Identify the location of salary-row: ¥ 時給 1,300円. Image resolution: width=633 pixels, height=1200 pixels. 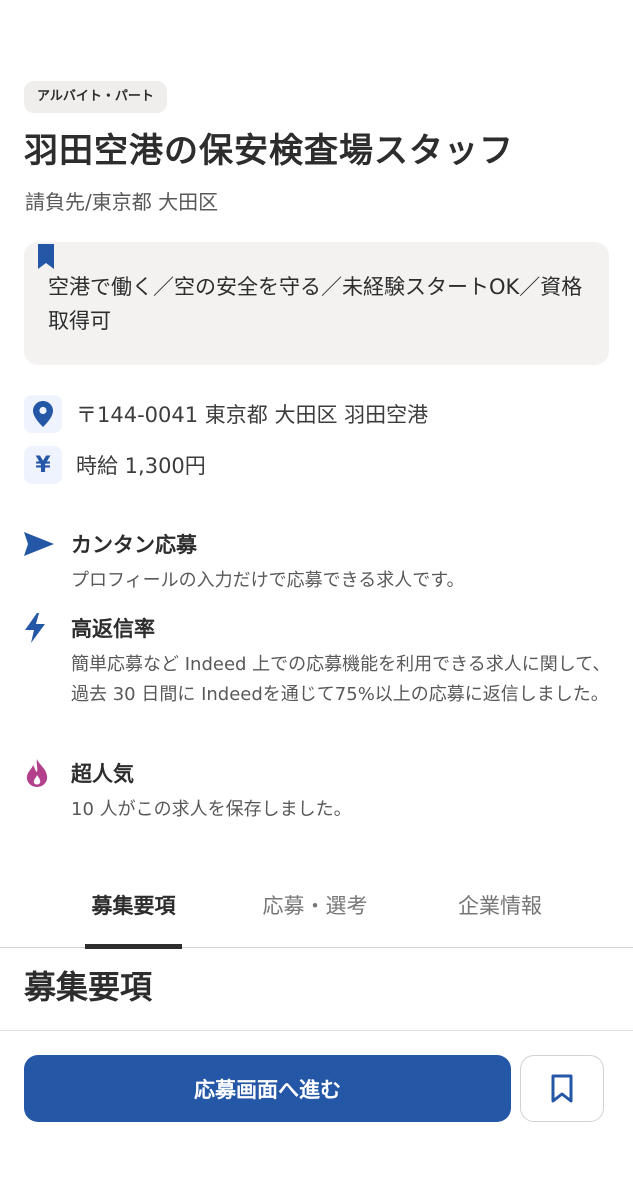
(115, 465).